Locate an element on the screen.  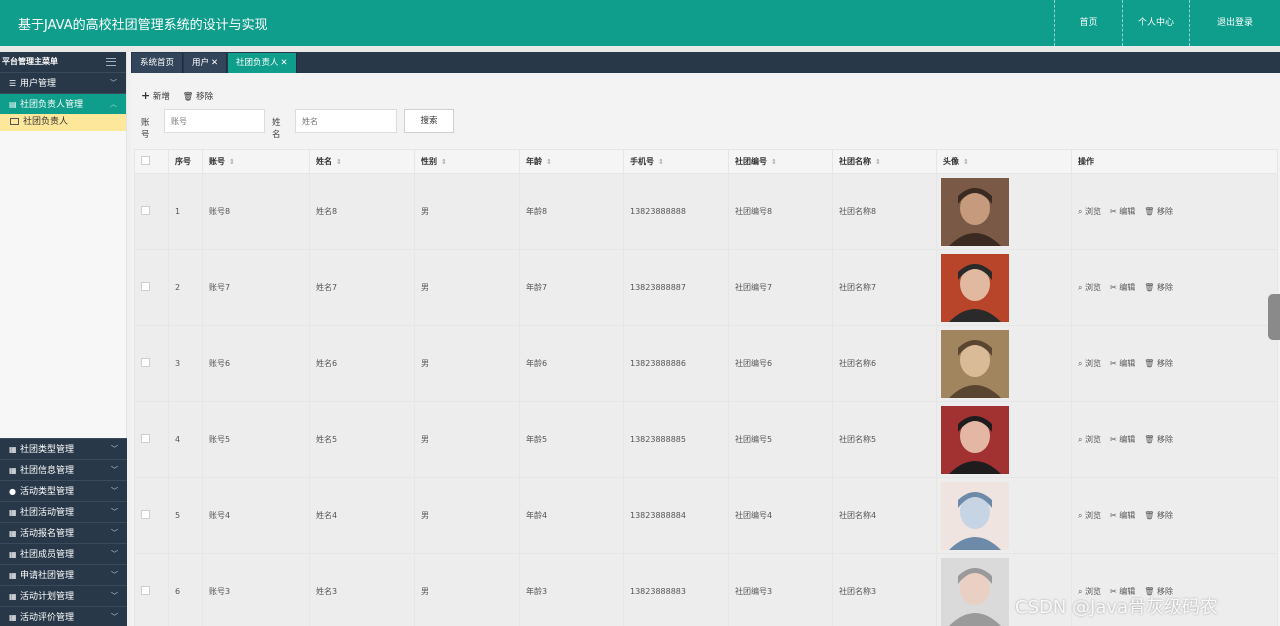
col-header: 姓名 ⇕ is located at coordinates (362, 161).